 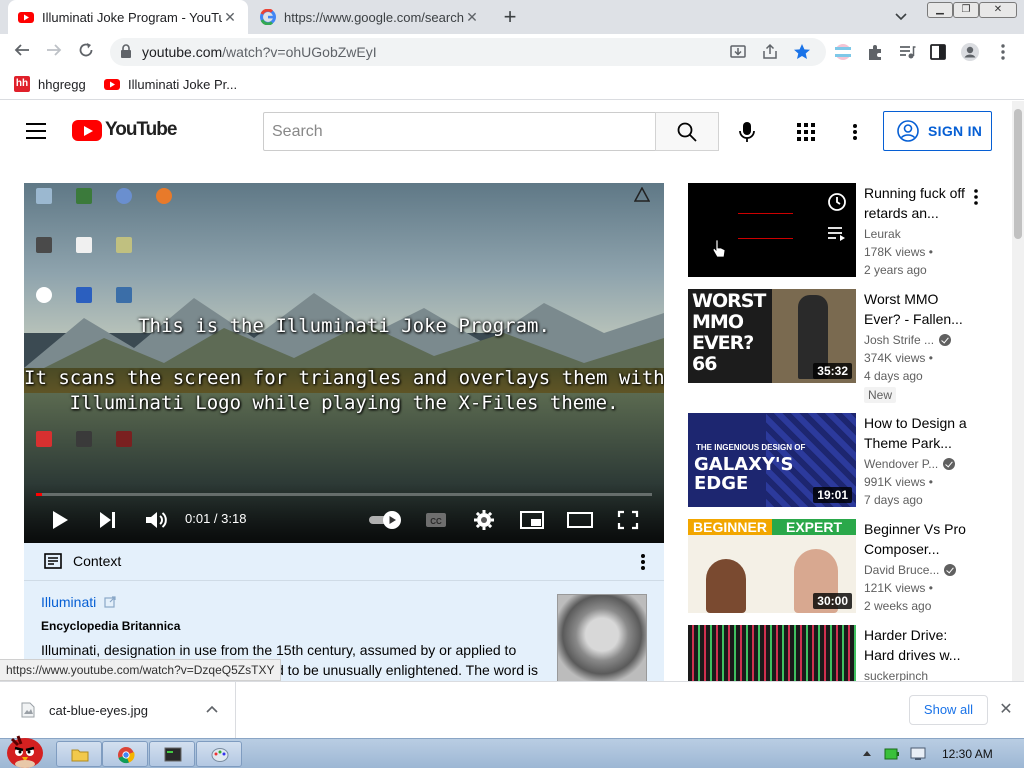 What do you see at coordinates (68, 602) in the screenshot?
I see `context-link: Illuminati` at bounding box center [68, 602].